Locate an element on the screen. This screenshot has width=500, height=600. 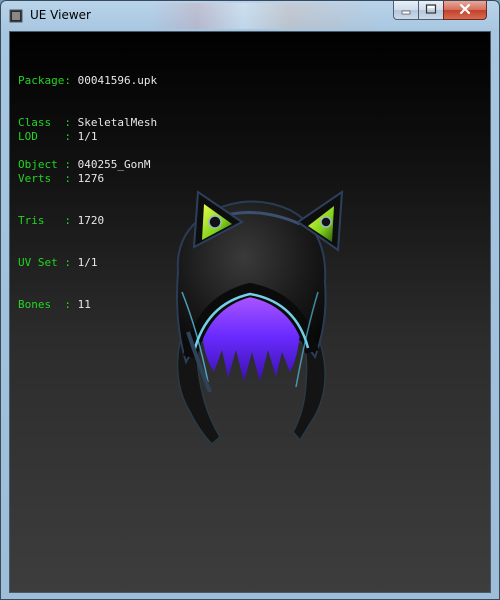
app-icon is located at coordinates (16, 16).